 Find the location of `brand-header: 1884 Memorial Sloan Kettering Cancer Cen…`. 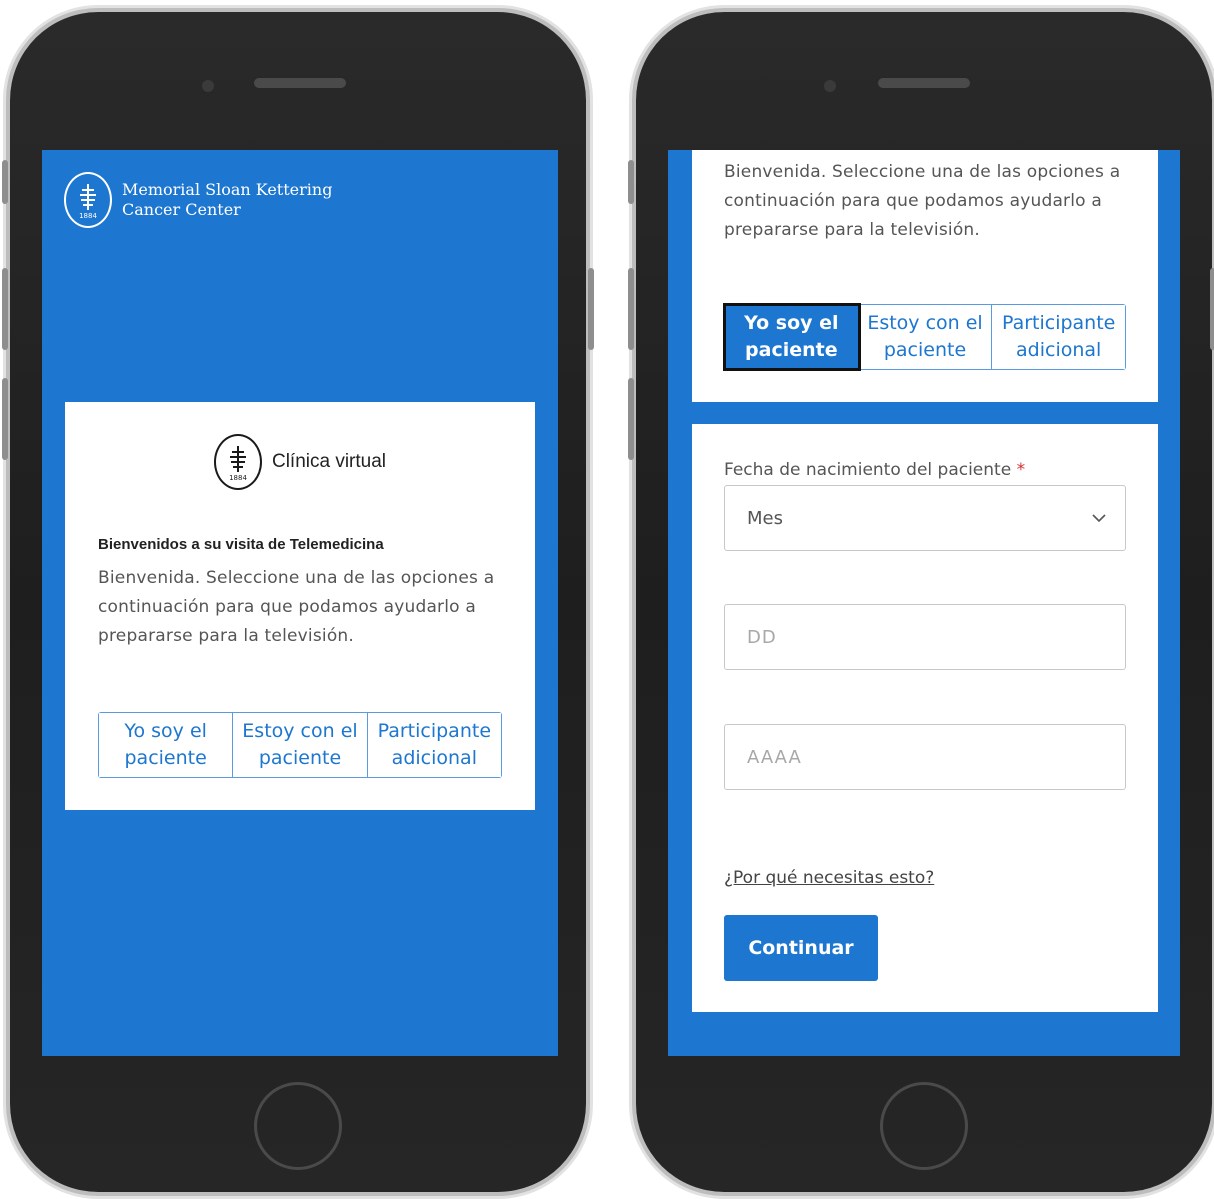

brand-header: 1884 Memorial Sloan Kettering Cancer Cen… is located at coordinates (198, 200).